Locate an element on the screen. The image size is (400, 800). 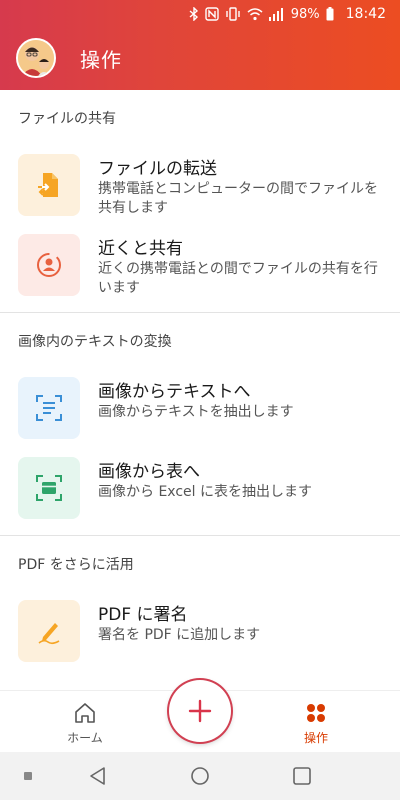
plus-icon is located at coordinates (200, 711).